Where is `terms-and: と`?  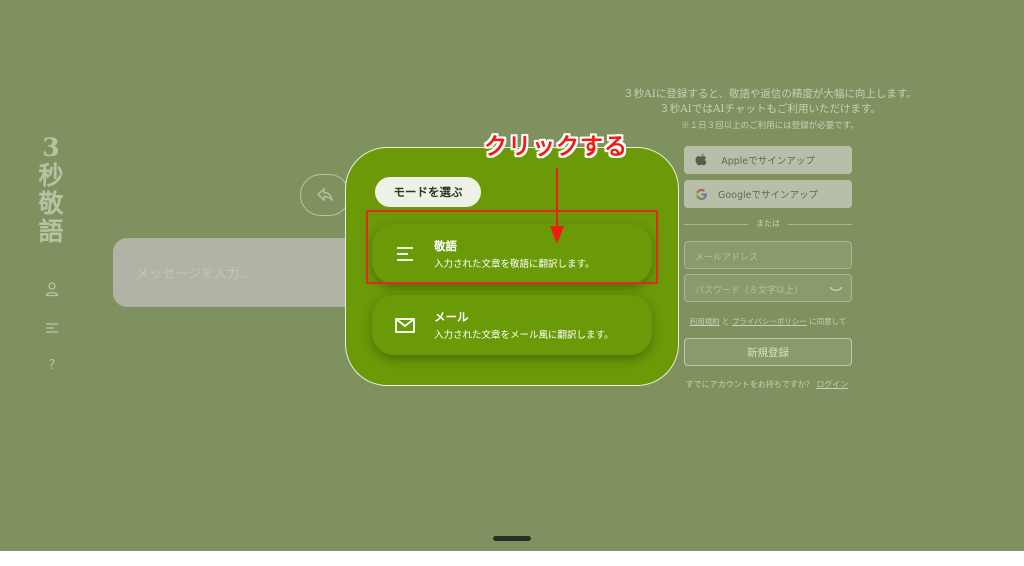 terms-and: と is located at coordinates (725, 321).